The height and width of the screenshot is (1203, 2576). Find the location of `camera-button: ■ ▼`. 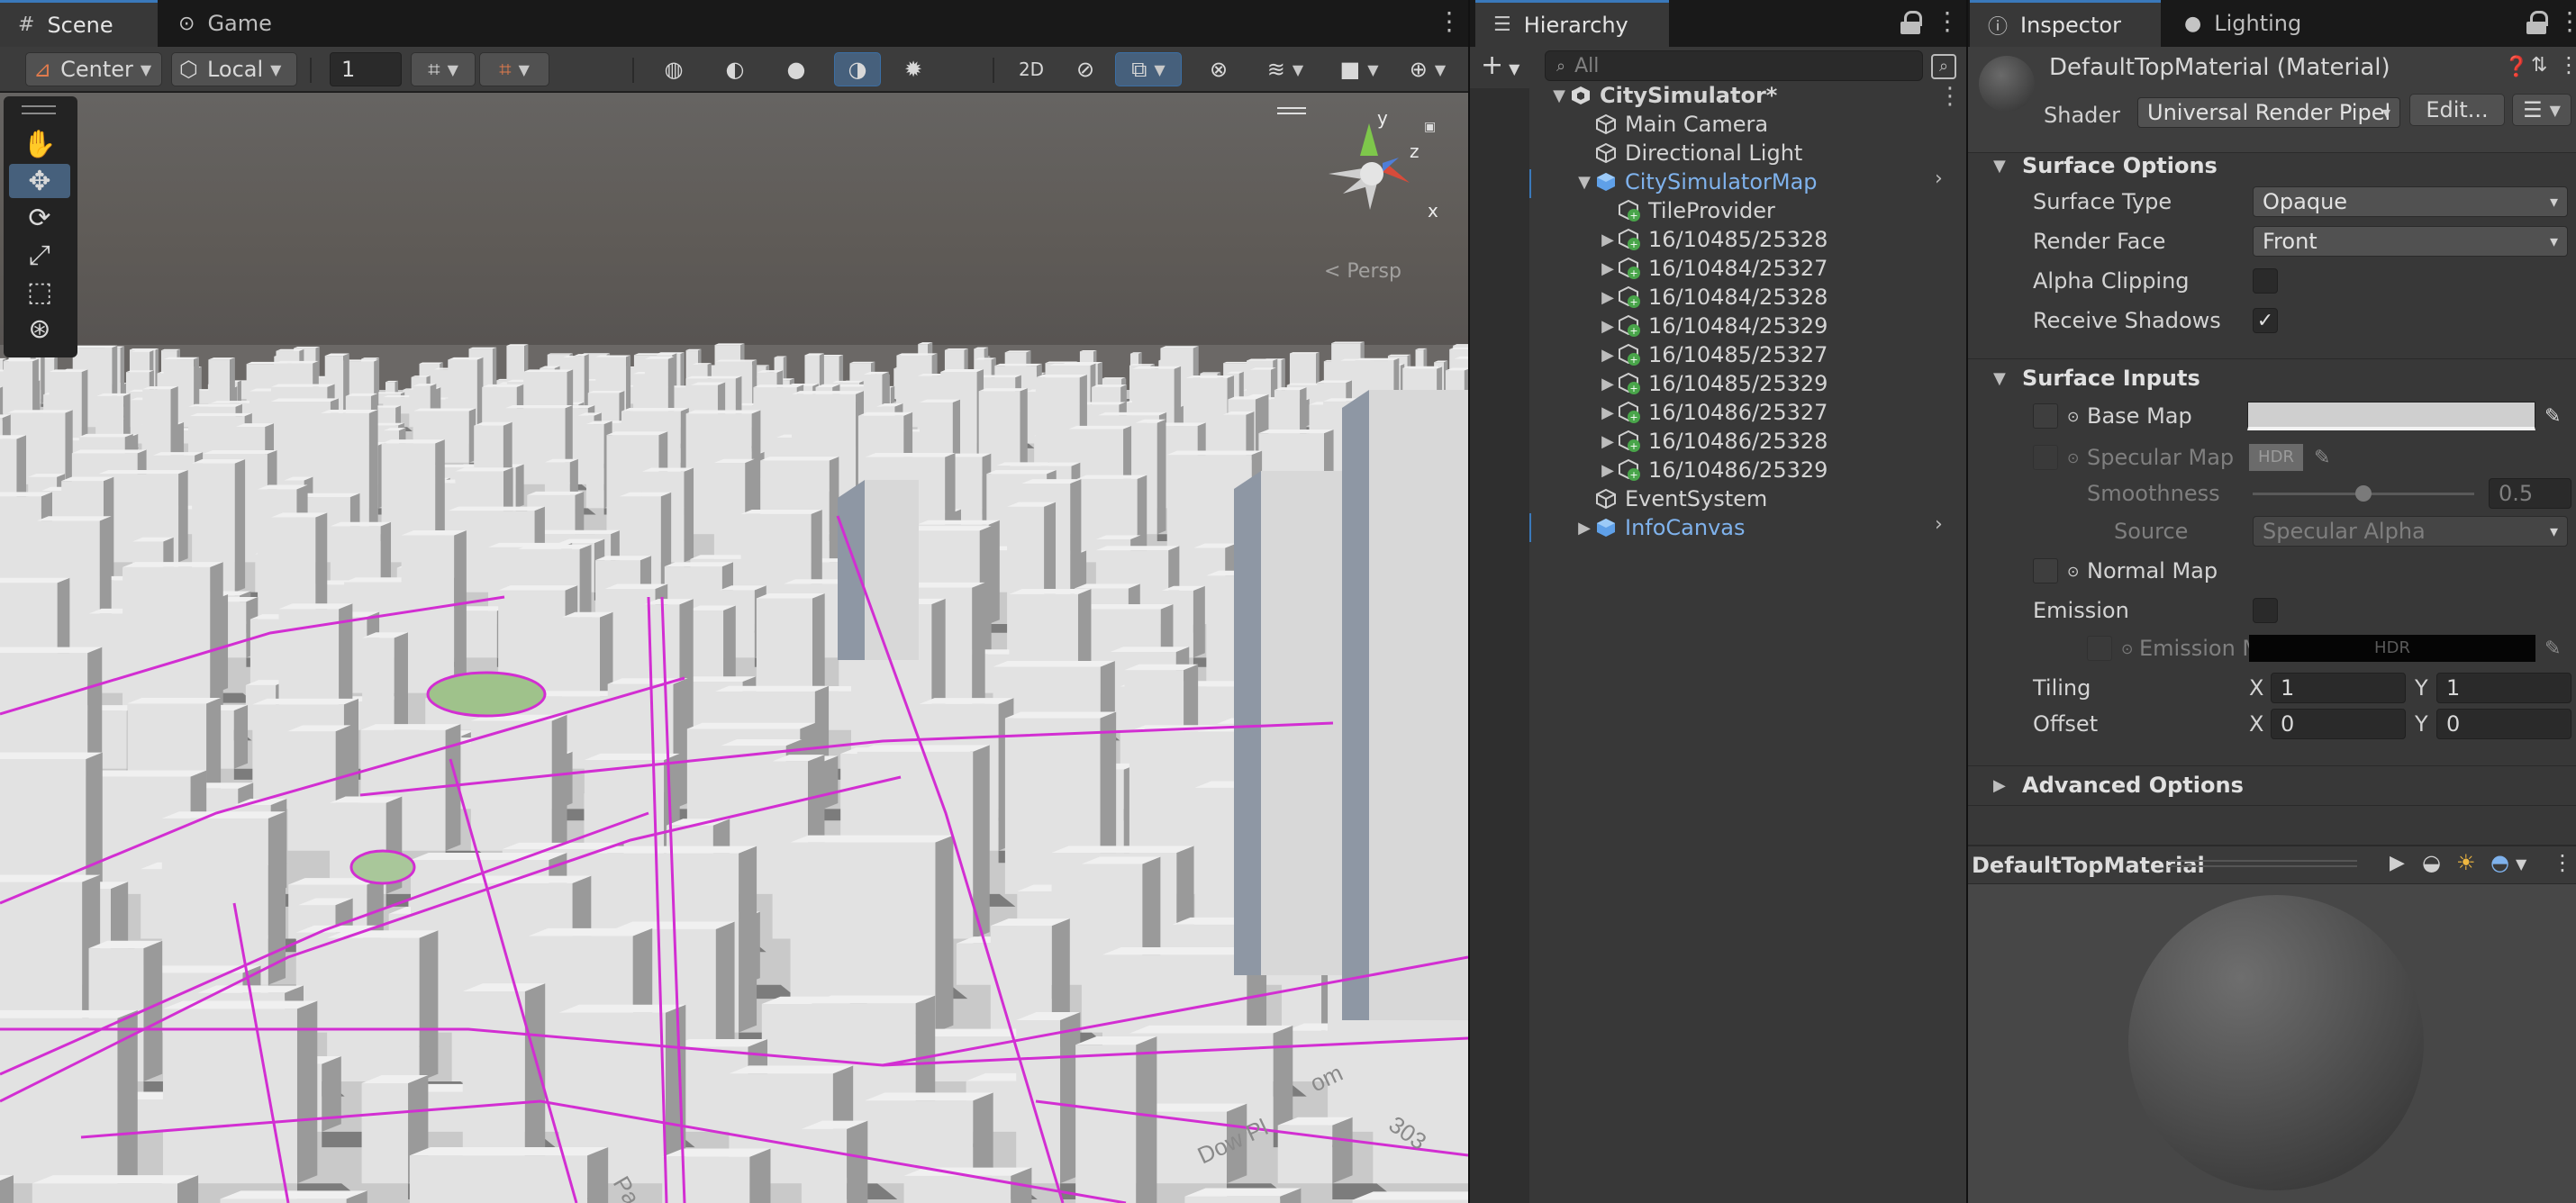

camera-button: ■ ▼ is located at coordinates (1359, 69).